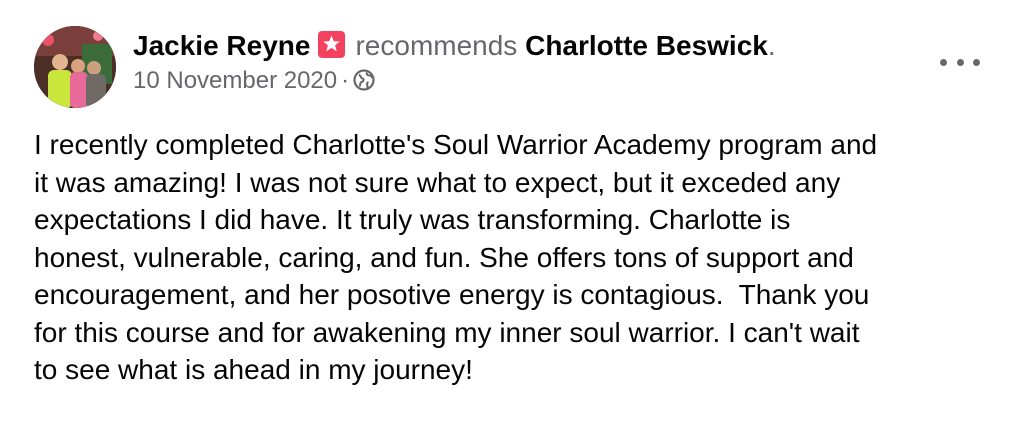 The image size is (1012, 424). Describe the element at coordinates (221, 45) in the screenshot. I see `author-name: Jackie Reyne` at that location.